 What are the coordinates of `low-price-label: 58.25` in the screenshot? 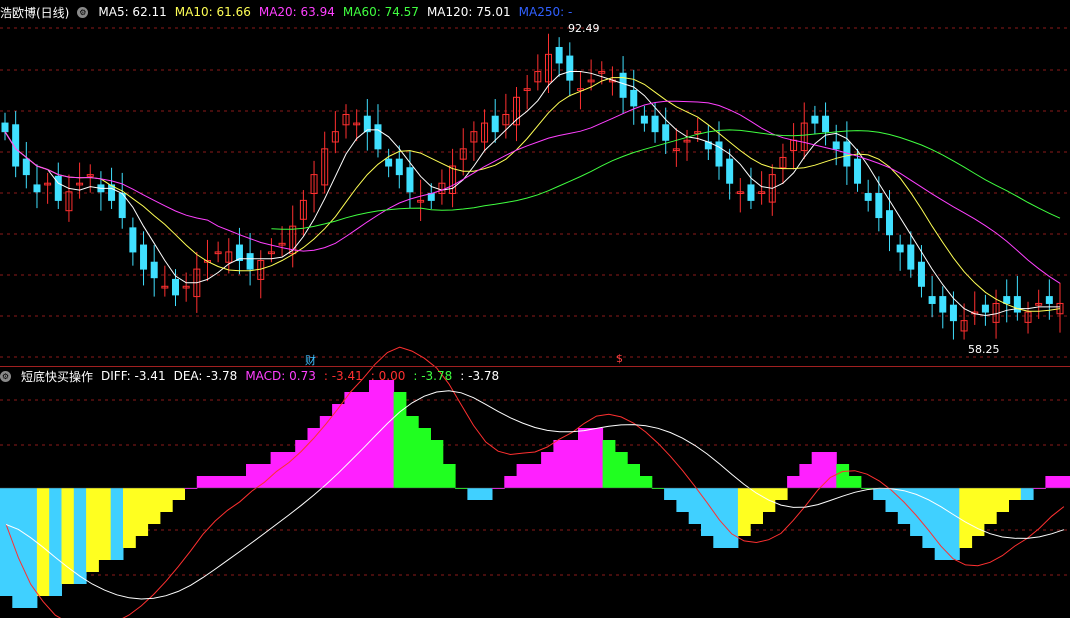 It's located at (984, 349).